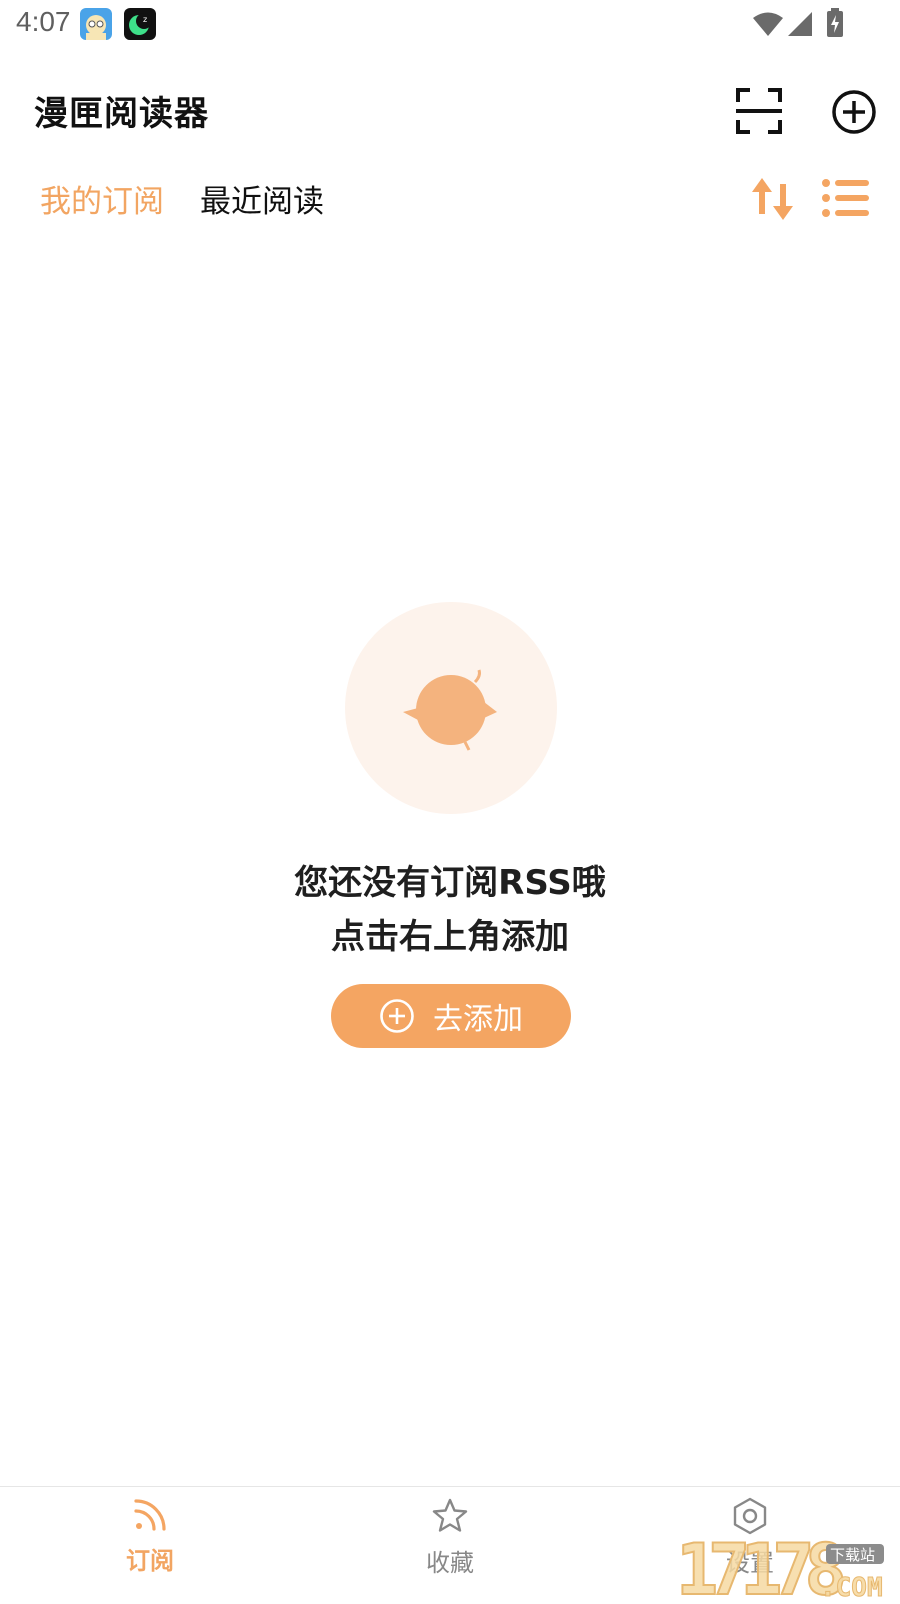 The height and width of the screenshot is (1604, 900). What do you see at coordinates (835, 22) in the screenshot?
I see `battery-charging-icon` at bounding box center [835, 22].